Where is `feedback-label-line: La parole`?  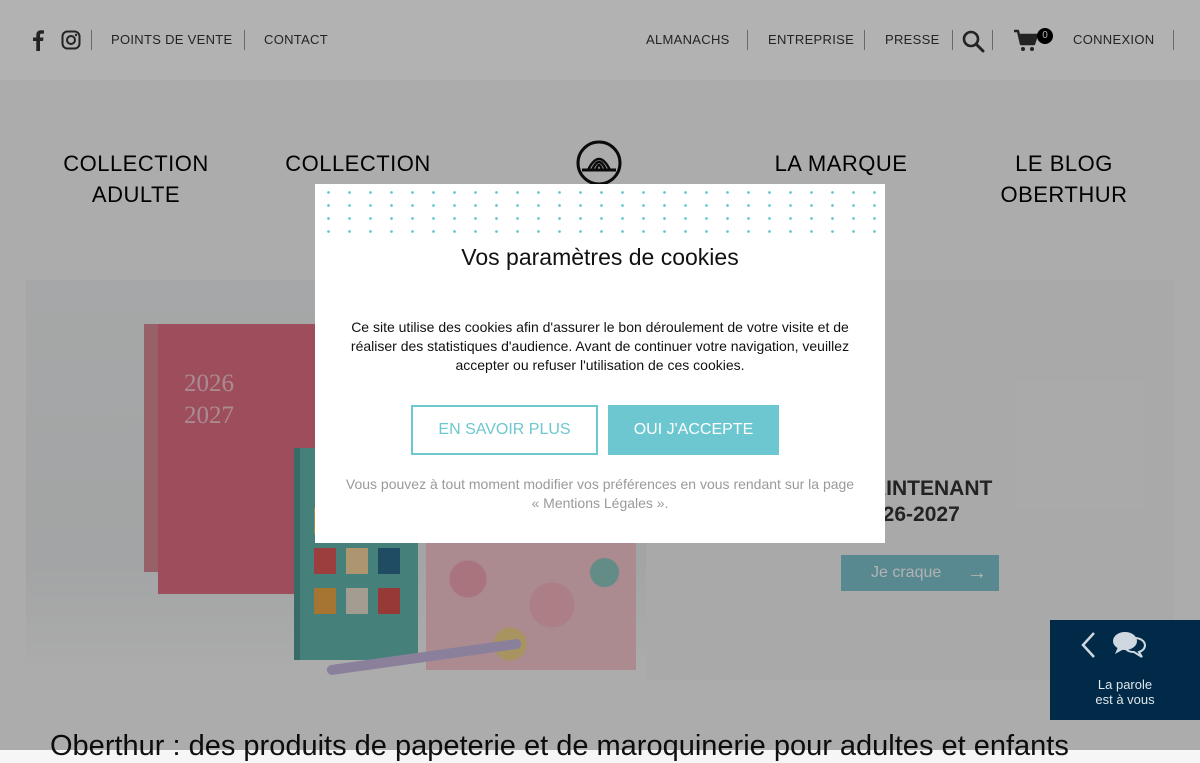 feedback-label-line: La parole is located at coordinates (1125, 684).